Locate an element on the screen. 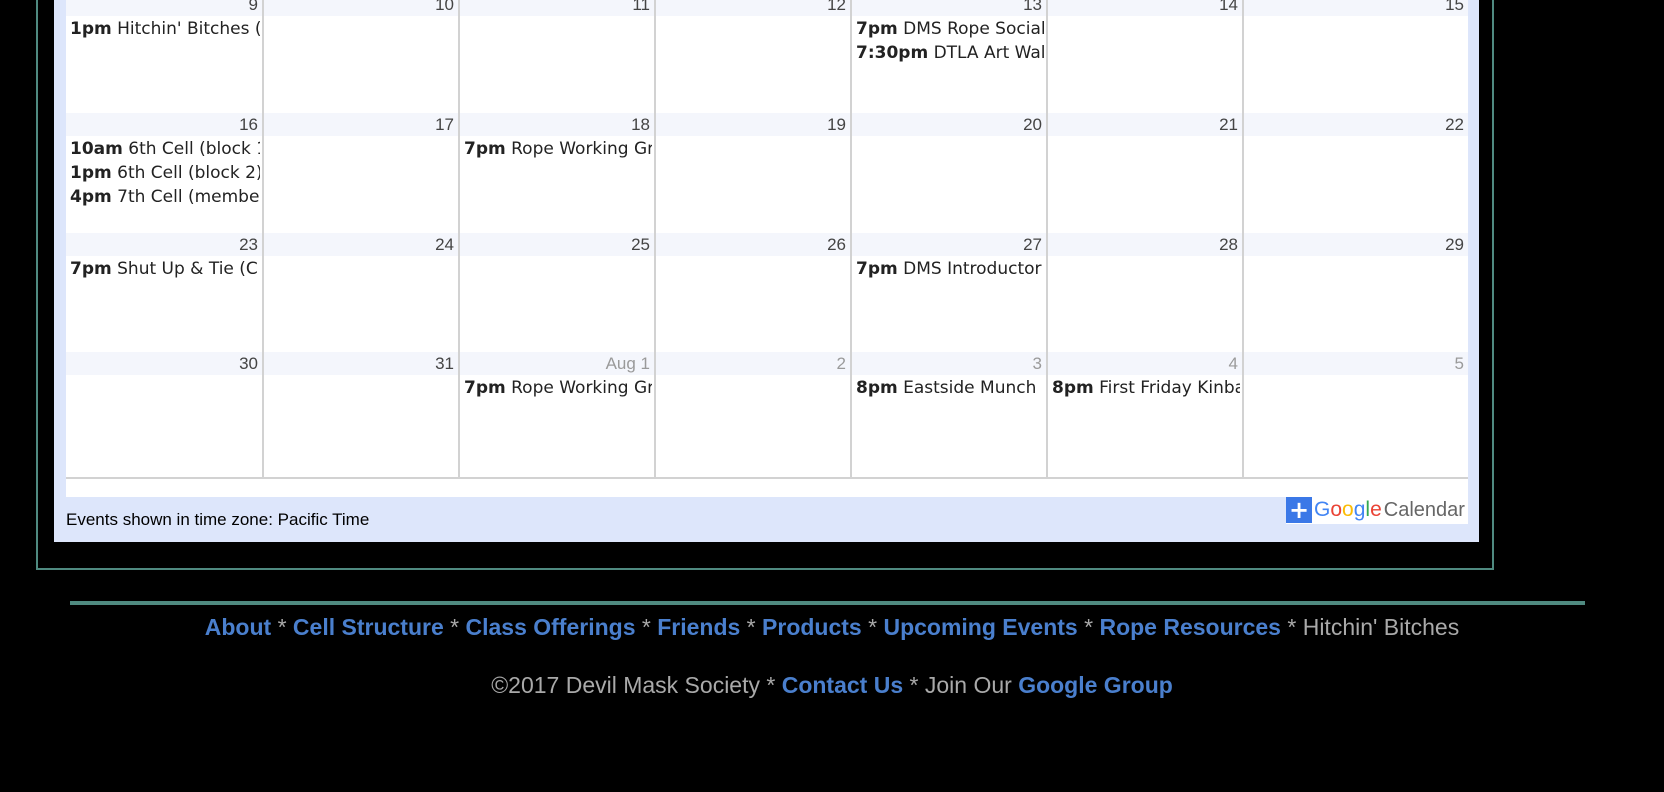  event-title: 7th Cell (membe is located at coordinates (188, 197).